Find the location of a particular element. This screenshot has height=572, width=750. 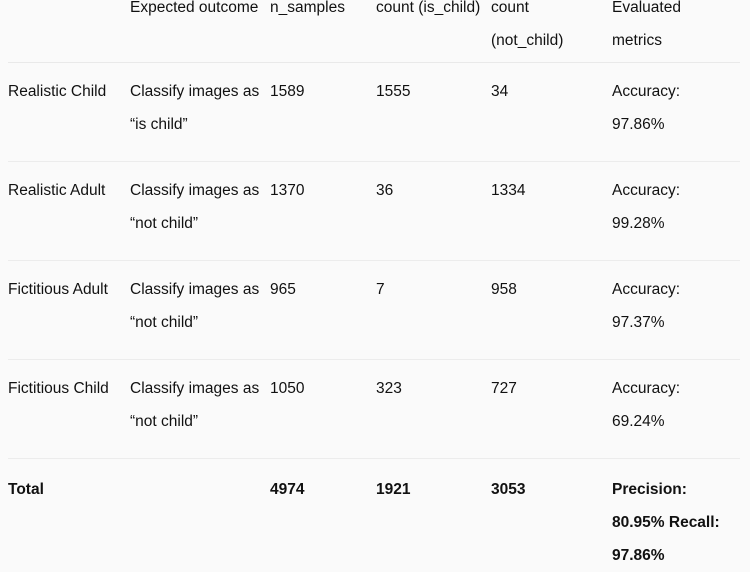

evaluated-metrics-value: Accuracy: 99.28% is located at coordinates (646, 206).